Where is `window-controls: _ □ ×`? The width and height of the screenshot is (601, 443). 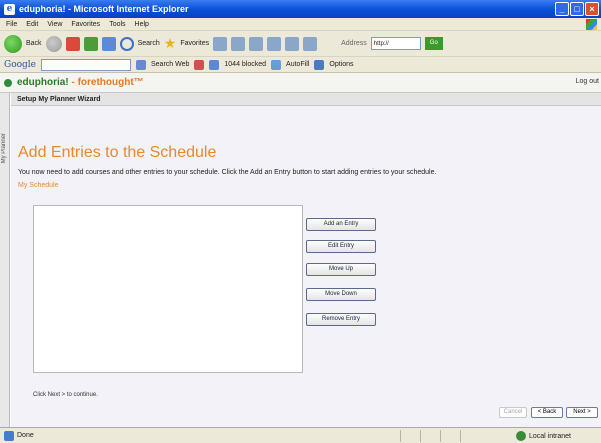
window-controls: _ □ × is located at coordinates (577, 9).